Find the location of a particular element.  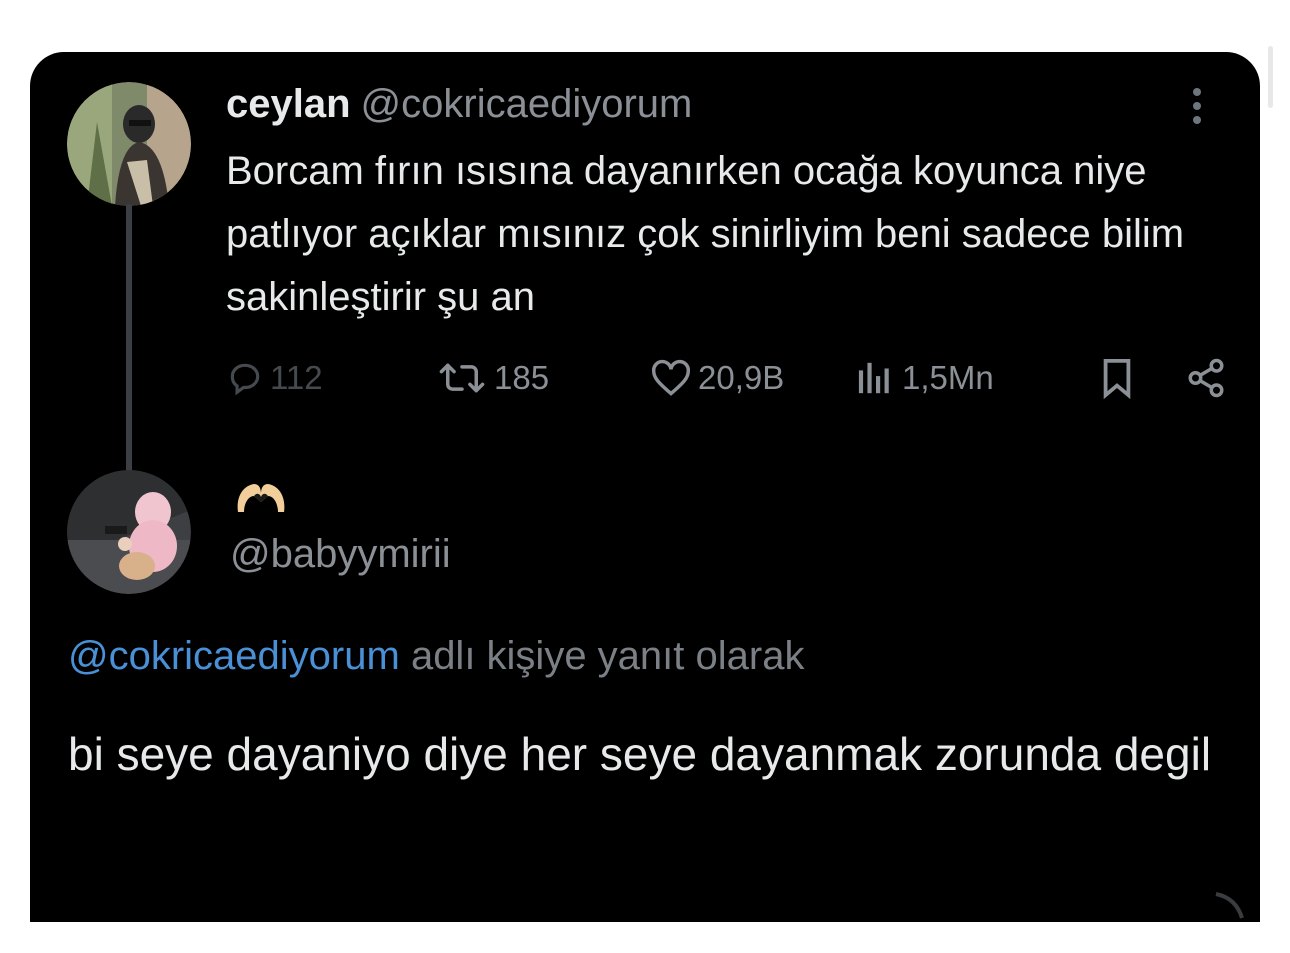

bookmark-button is located at coordinates (1117, 378).